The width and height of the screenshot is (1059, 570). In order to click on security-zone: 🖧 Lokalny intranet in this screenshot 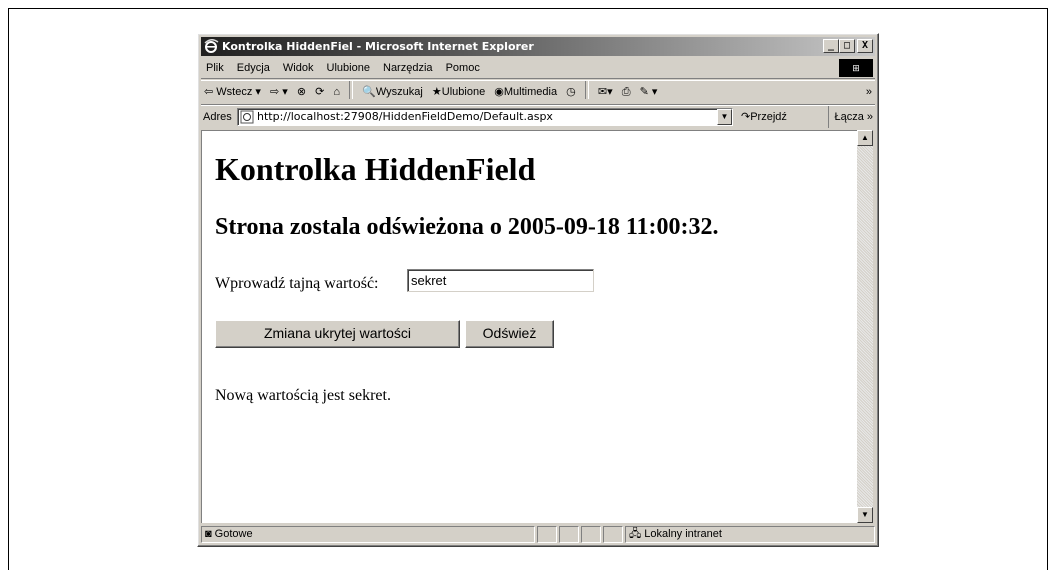, I will do `click(750, 534)`.